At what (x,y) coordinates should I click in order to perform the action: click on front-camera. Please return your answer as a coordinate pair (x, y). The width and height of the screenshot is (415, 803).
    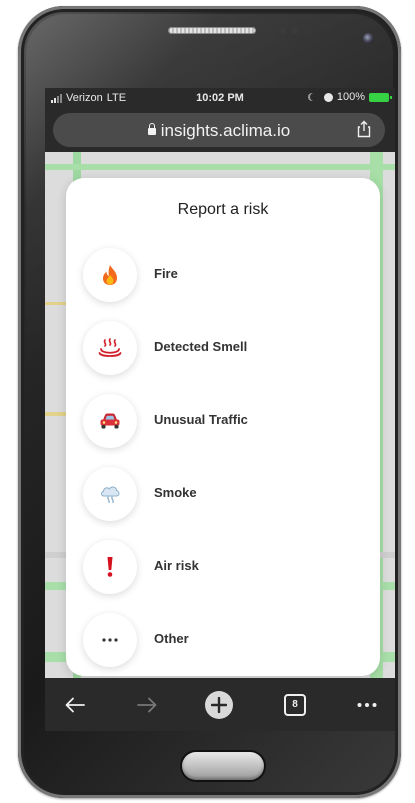
    Looking at the image, I should click on (368, 38).